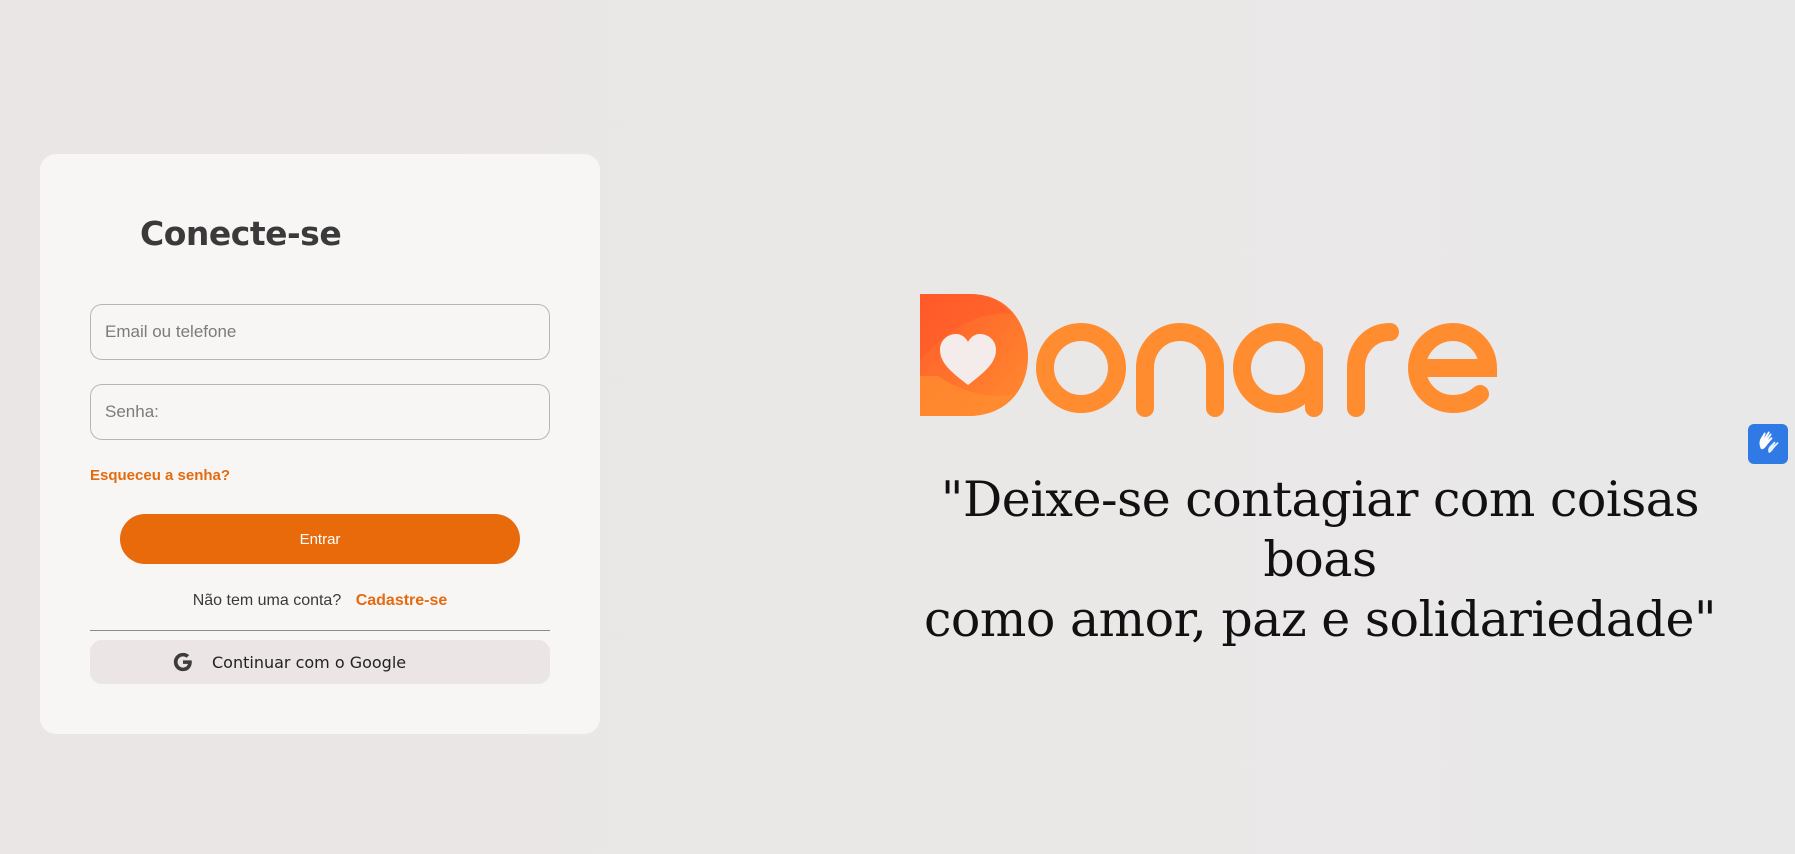  What do you see at coordinates (320, 539) in the screenshot?
I see `enter-button: Entrar` at bounding box center [320, 539].